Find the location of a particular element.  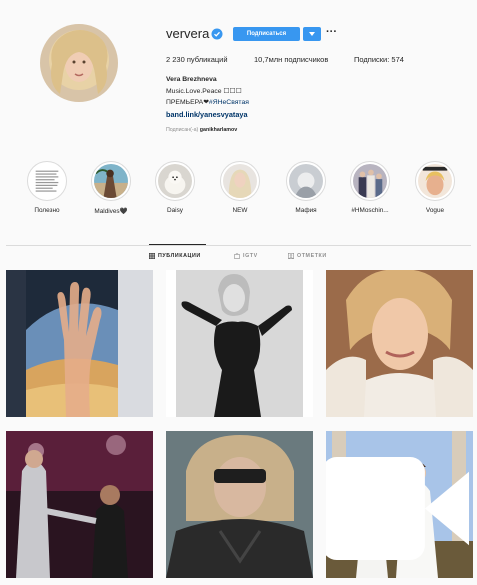

bio-line: Music.Love.Peace ☐☐☐ is located at coordinates (204, 91).